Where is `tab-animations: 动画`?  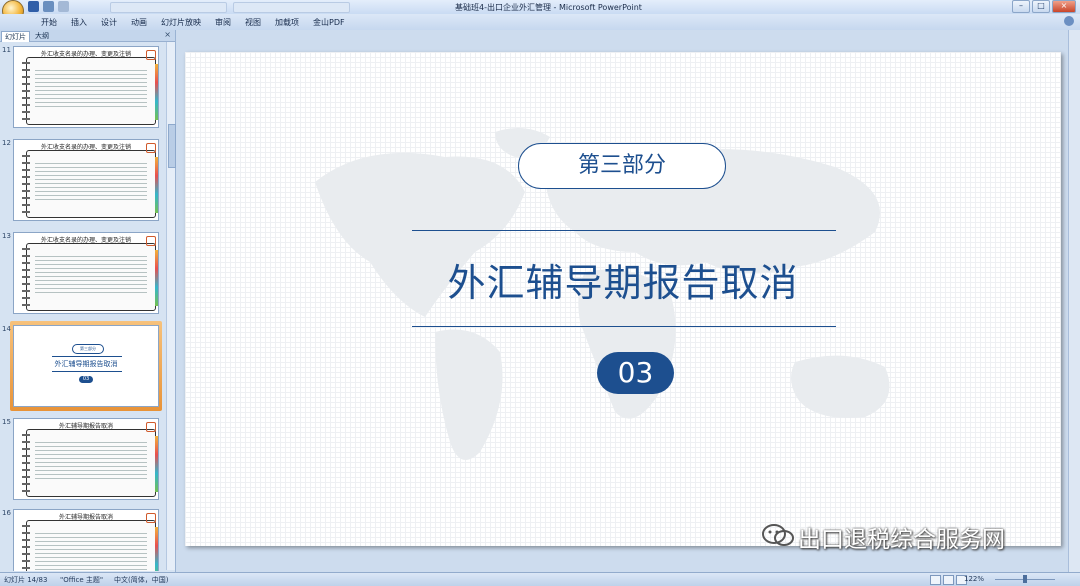
tab-animations: 动画 is located at coordinates (139, 22).